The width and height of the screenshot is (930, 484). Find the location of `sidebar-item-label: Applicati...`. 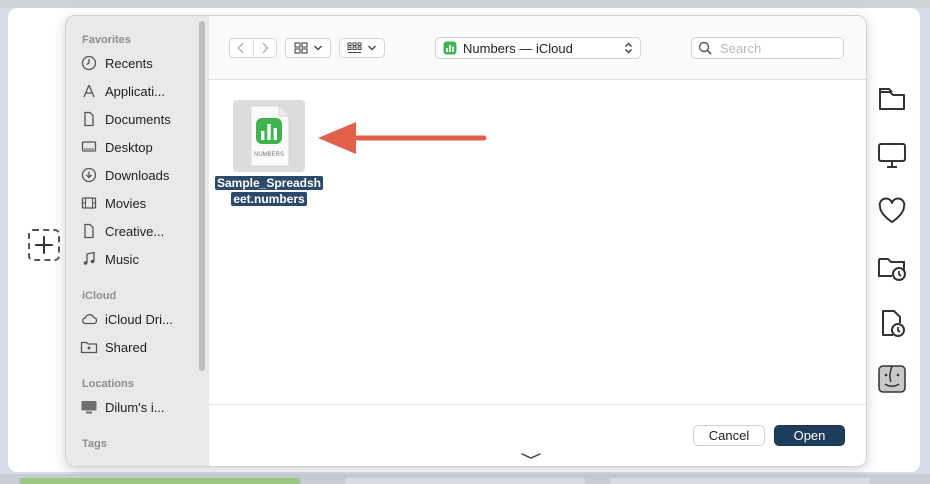

sidebar-item-label: Applicati... is located at coordinates (135, 91).